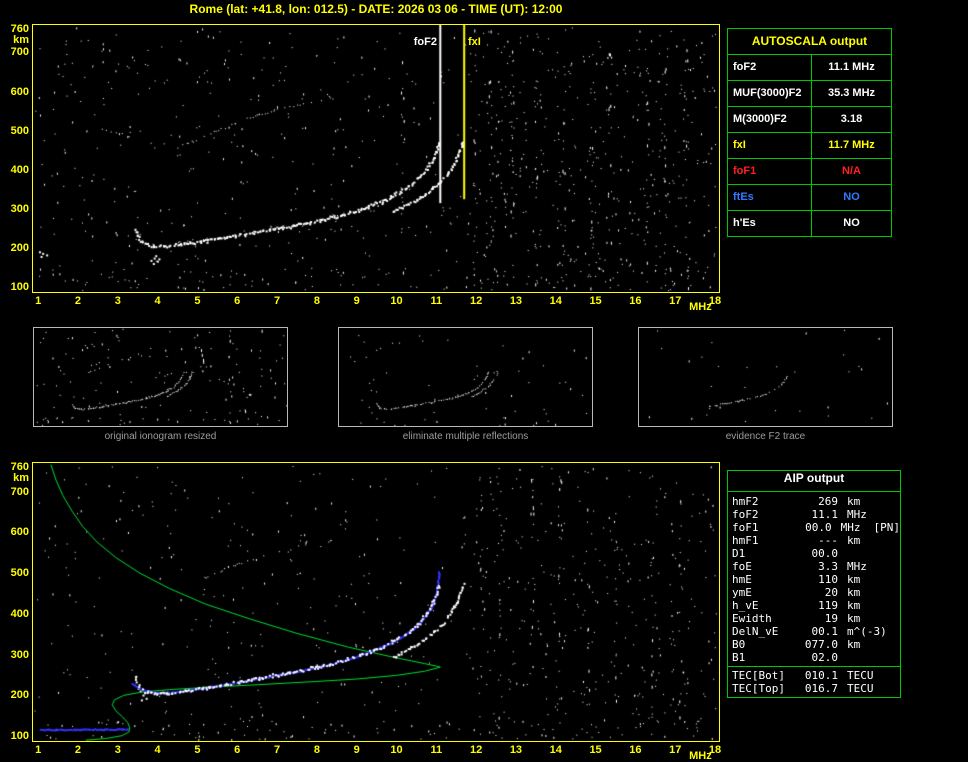 Image resolution: width=968 pixels, height=762 pixels. What do you see at coordinates (770, 93) in the screenshot?
I see `autoscala-row-label: MUF(3000)F2` at bounding box center [770, 93].